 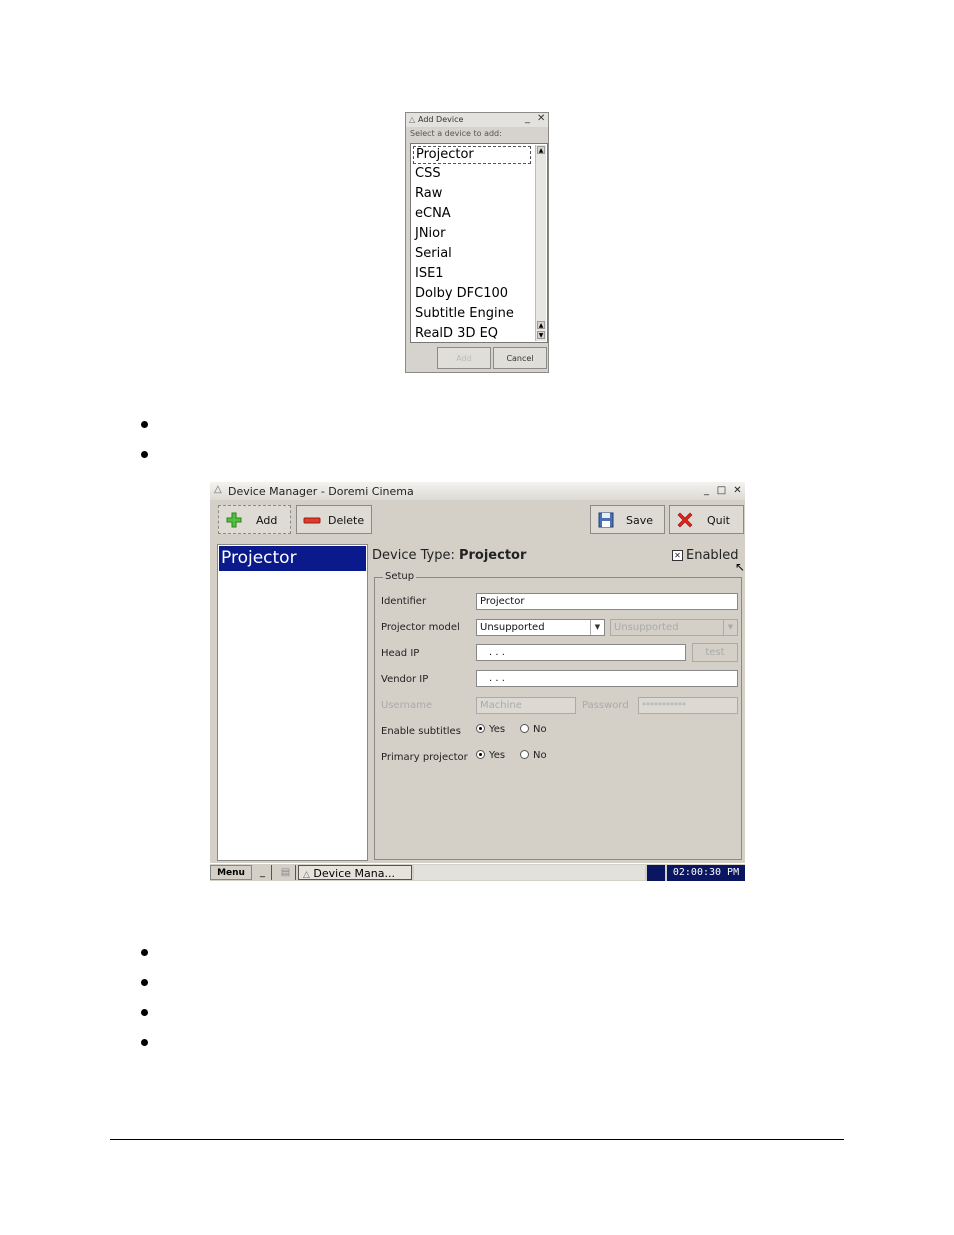 What do you see at coordinates (640, 520) in the screenshot?
I see `save-button-label: Save` at bounding box center [640, 520].